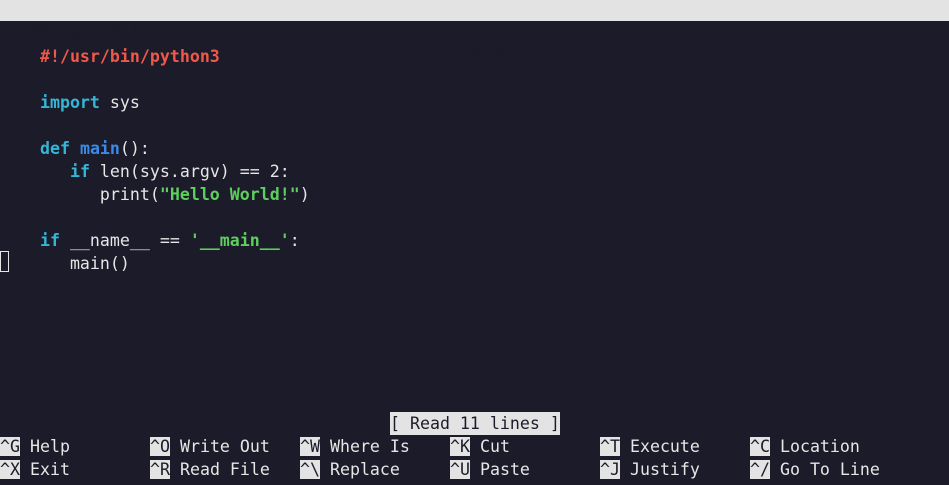 The width and height of the screenshot is (949, 485). I want to click on shortcut-label: Read File, so click(219, 469).